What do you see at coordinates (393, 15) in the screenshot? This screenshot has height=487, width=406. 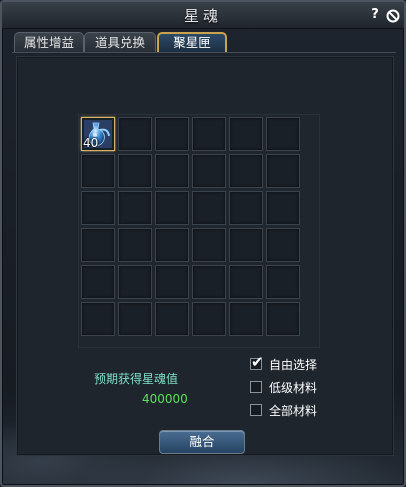 I see `close-icon` at bounding box center [393, 15].